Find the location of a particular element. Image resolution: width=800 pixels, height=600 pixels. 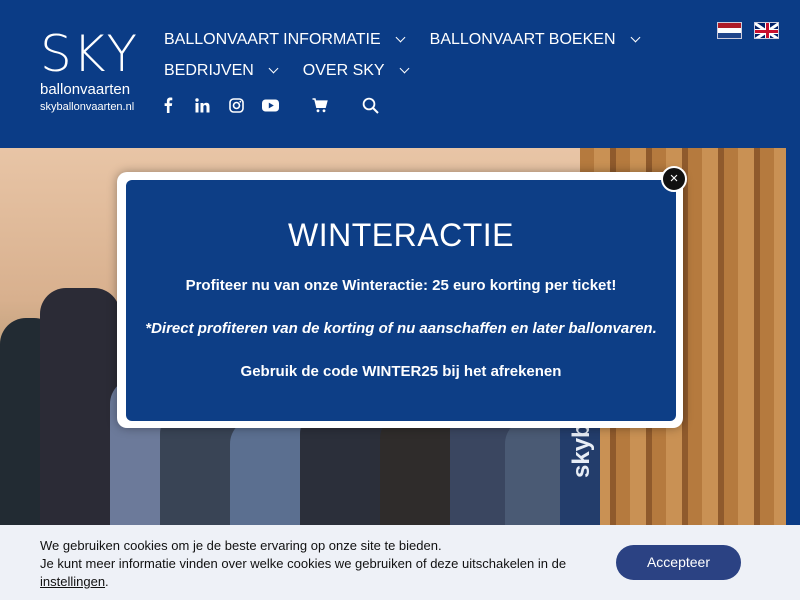

modal-title: WINTERACTIE is located at coordinates (401, 235).